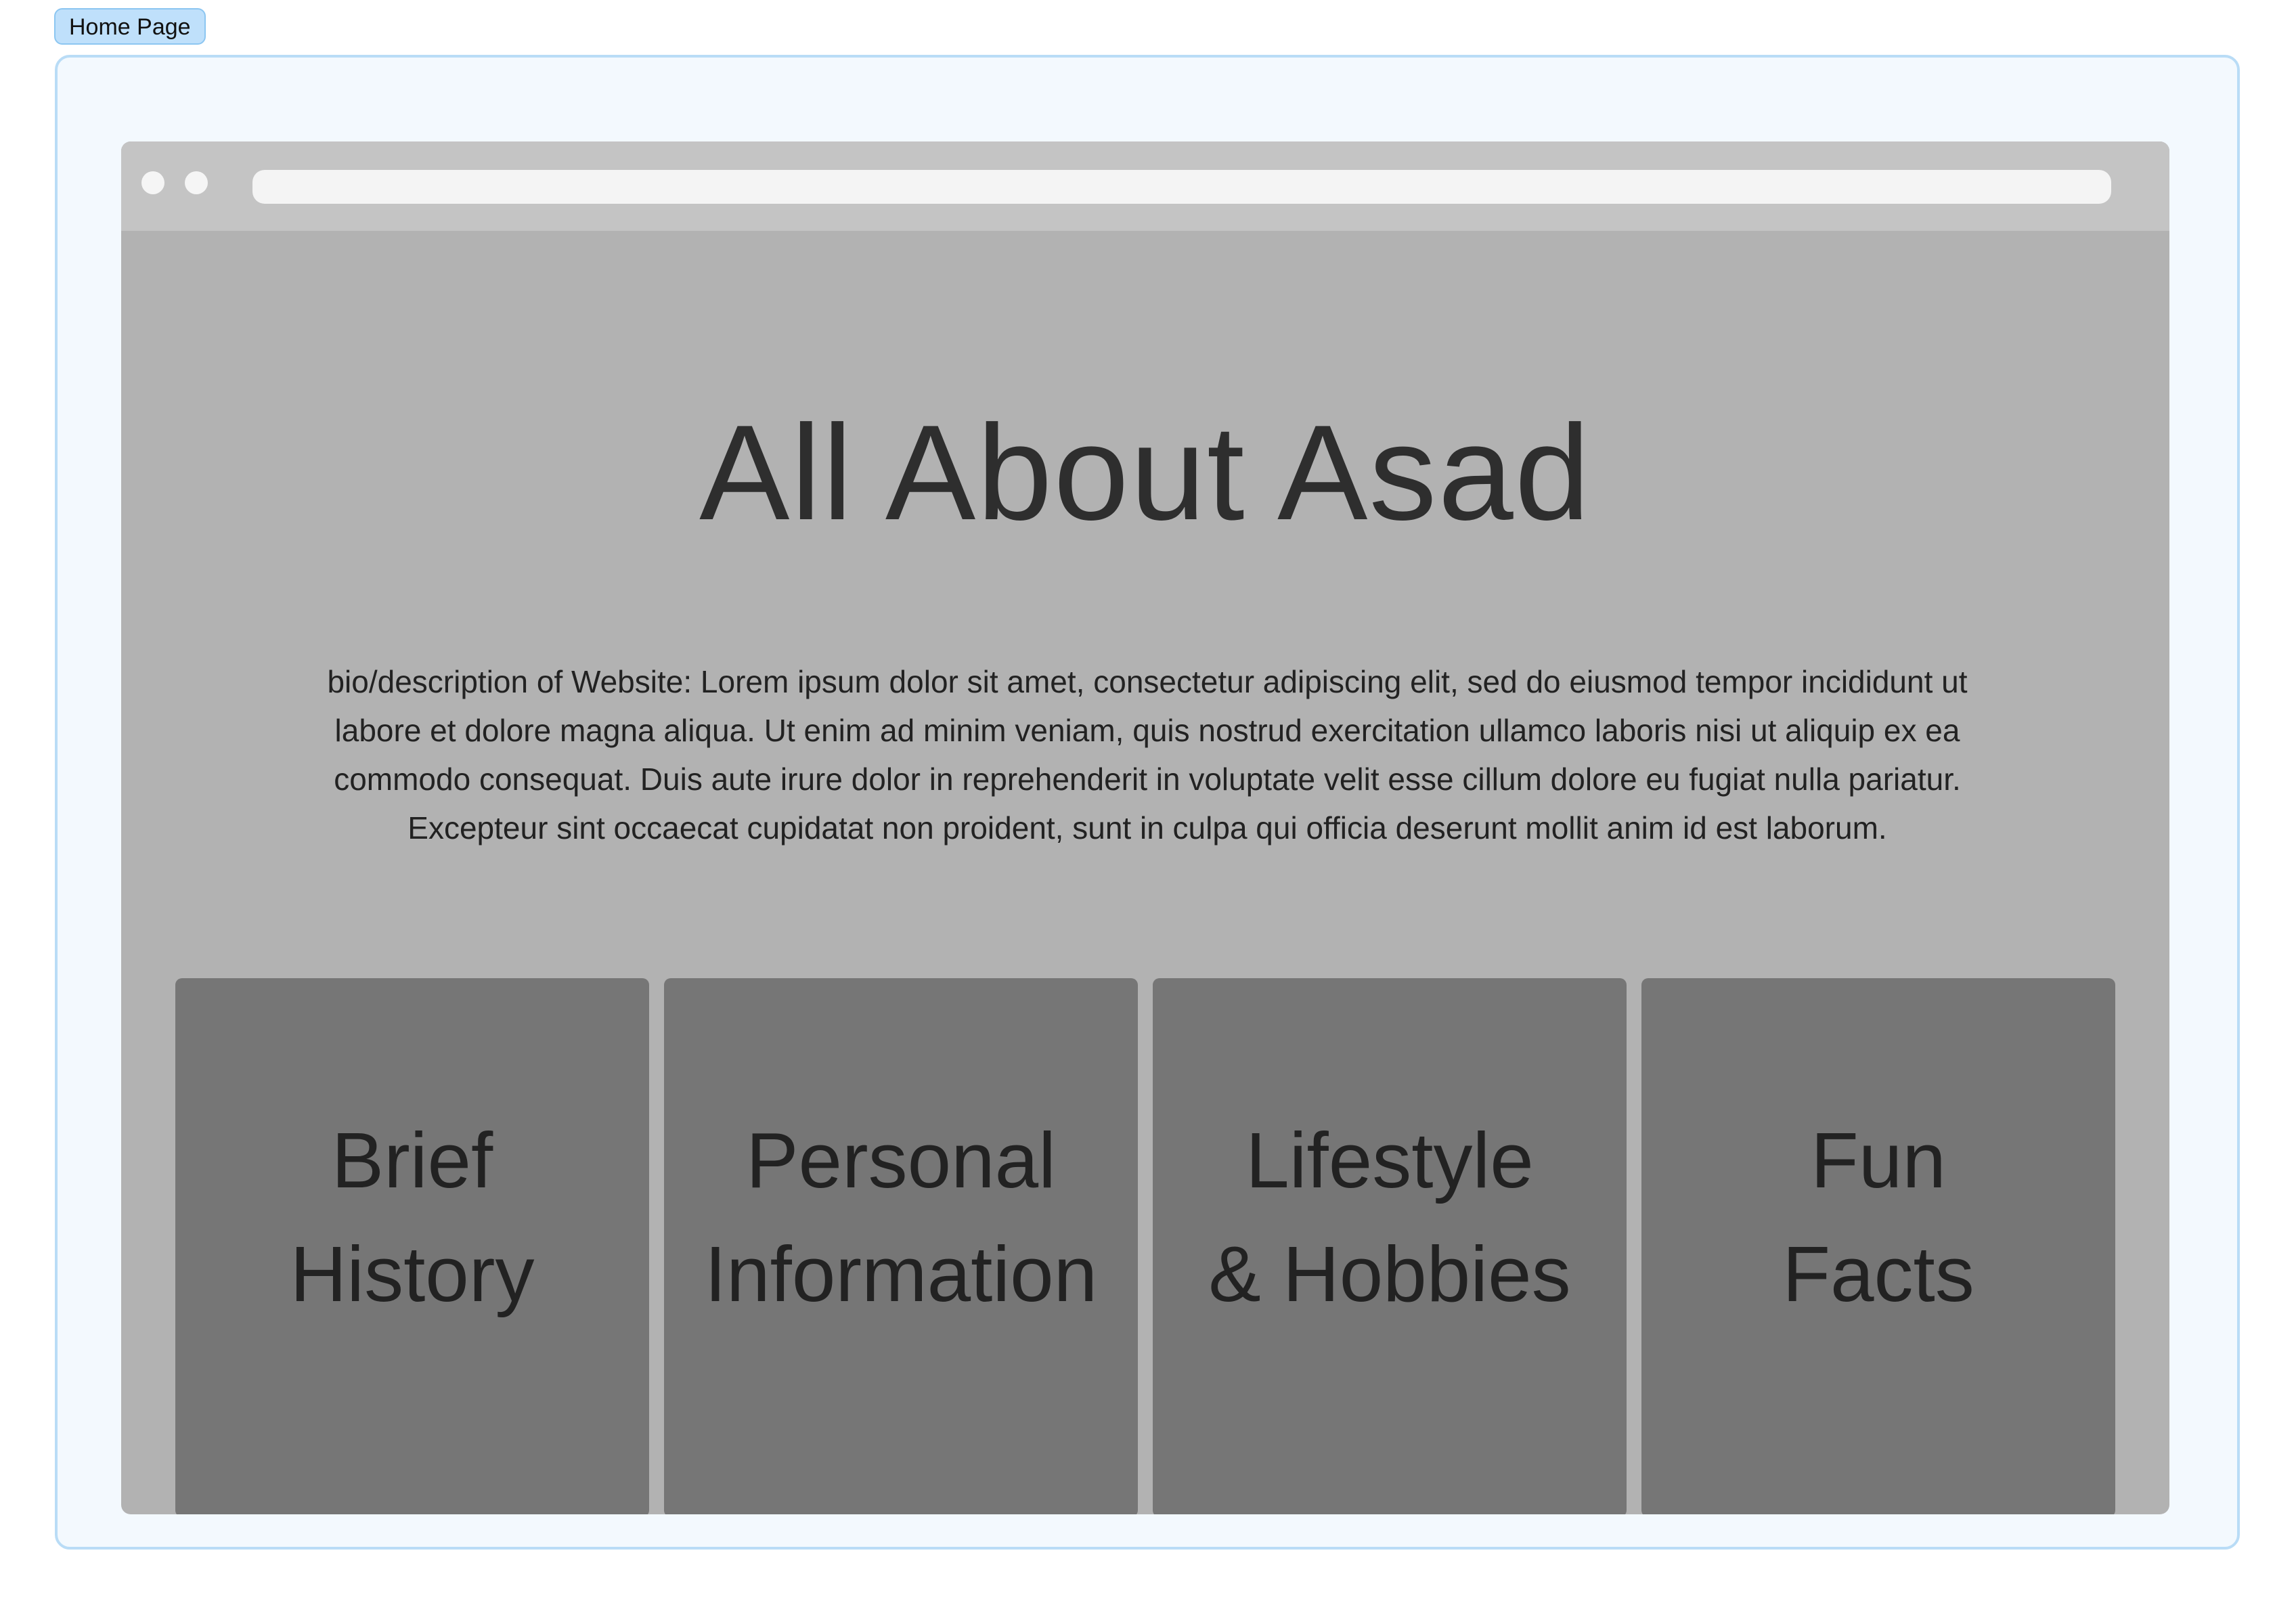  Describe the element at coordinates (901, 1217) in the screenshot. I see `card-label: Personal Information` at that location.